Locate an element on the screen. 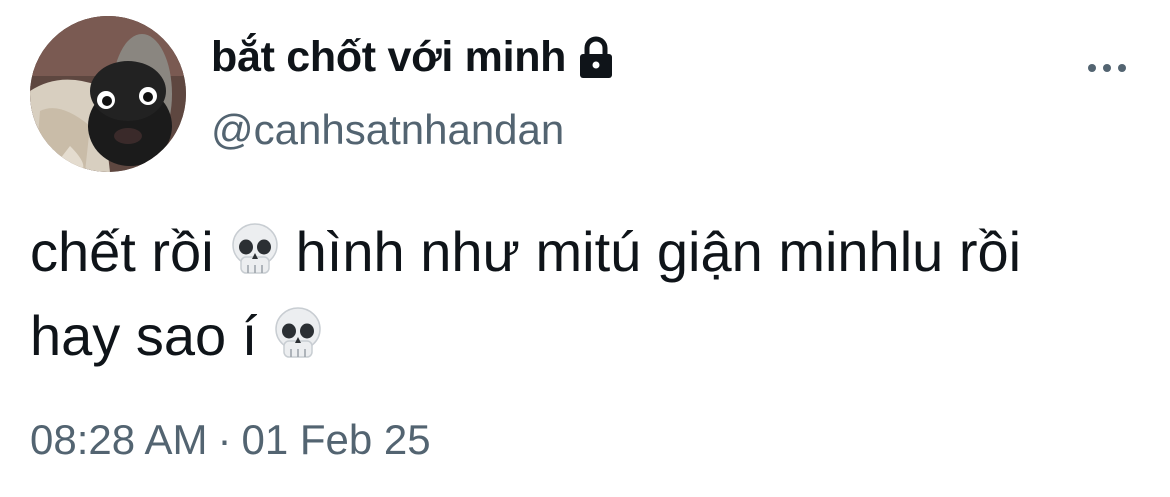 This screenshot has width=1170, height=497. avatar is located at coordinates (108, 94).